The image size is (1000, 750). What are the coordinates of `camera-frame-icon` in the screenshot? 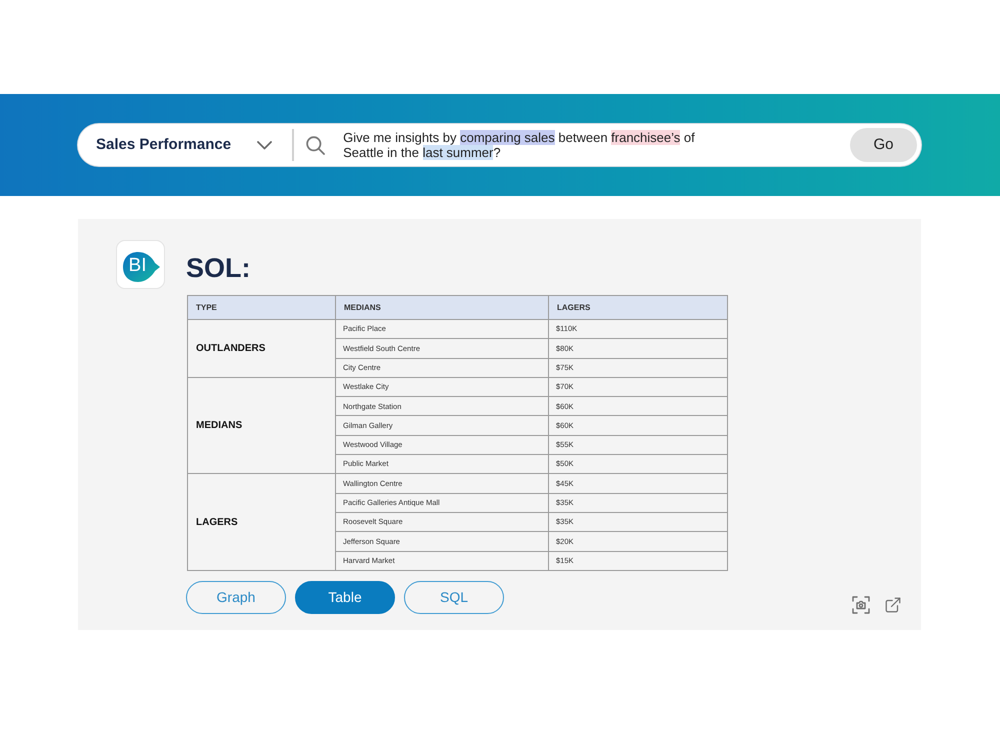 It's located at (861, 605).